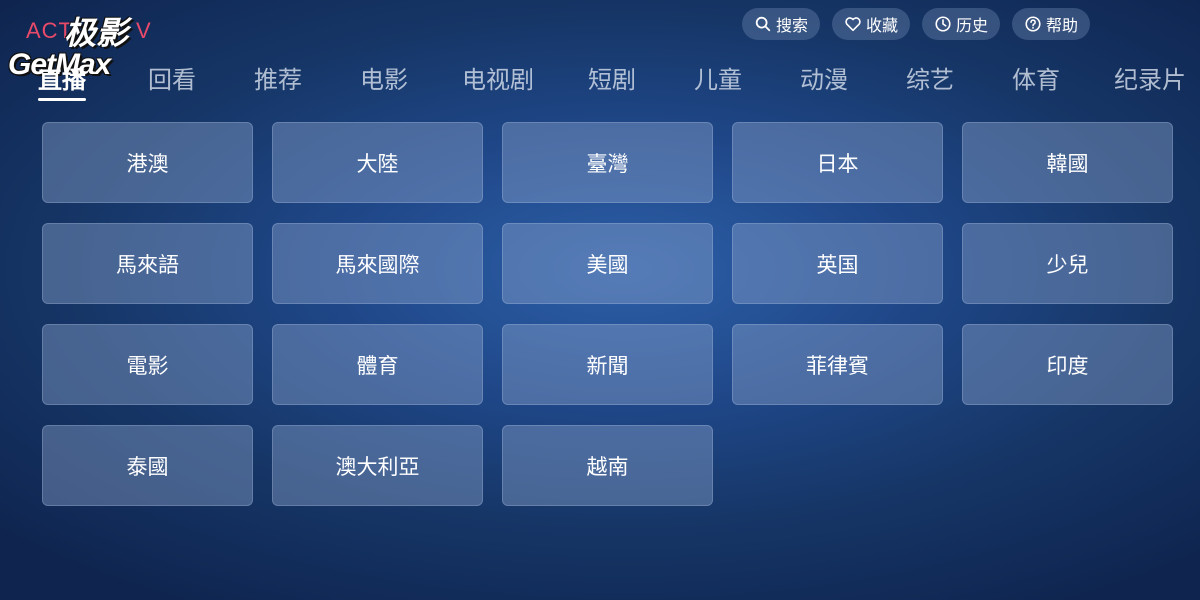 This screenshot has width=1200, height=600. Describe the element at coordinates (1067, 263) in the screenshot. I see `channel-kids: 少兒` at that location.